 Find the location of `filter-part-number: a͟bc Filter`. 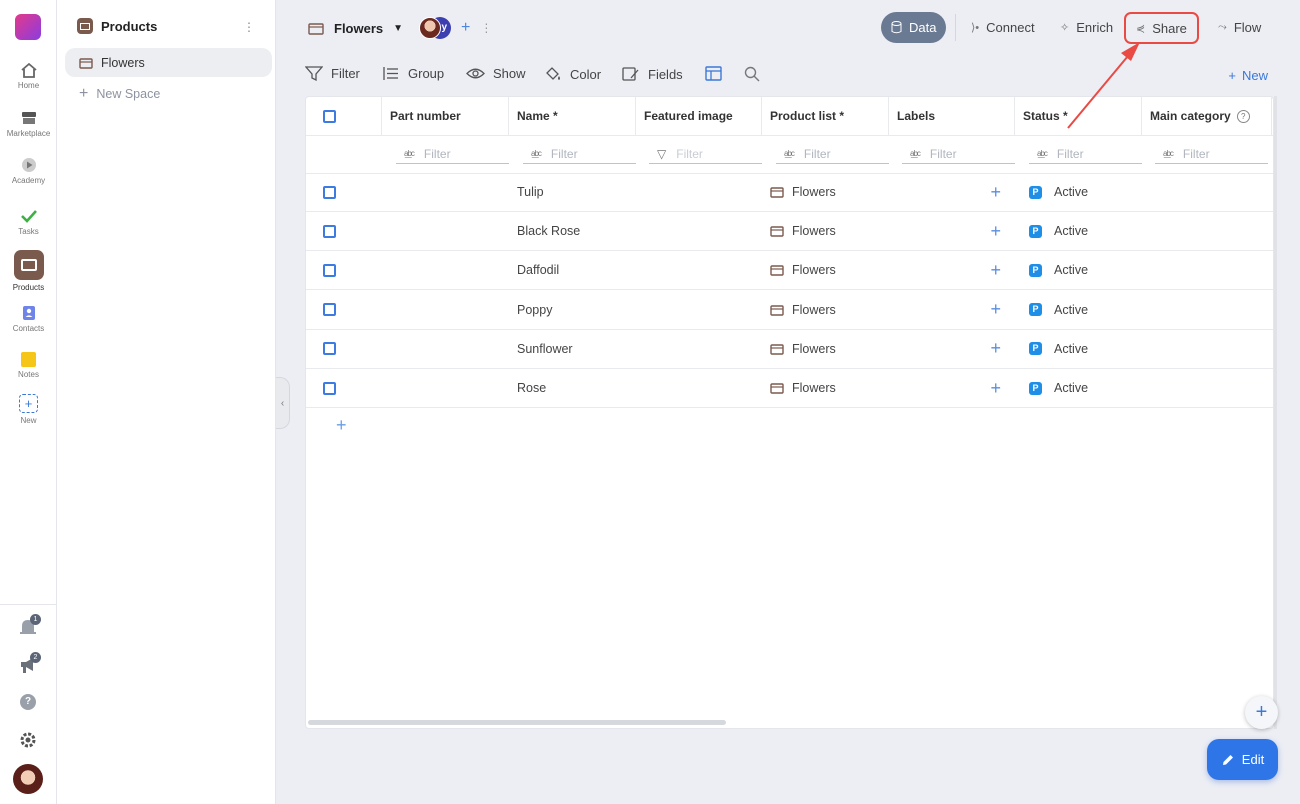

filter-part-number: a͟bc Filter is located at coordinates (448, 154).